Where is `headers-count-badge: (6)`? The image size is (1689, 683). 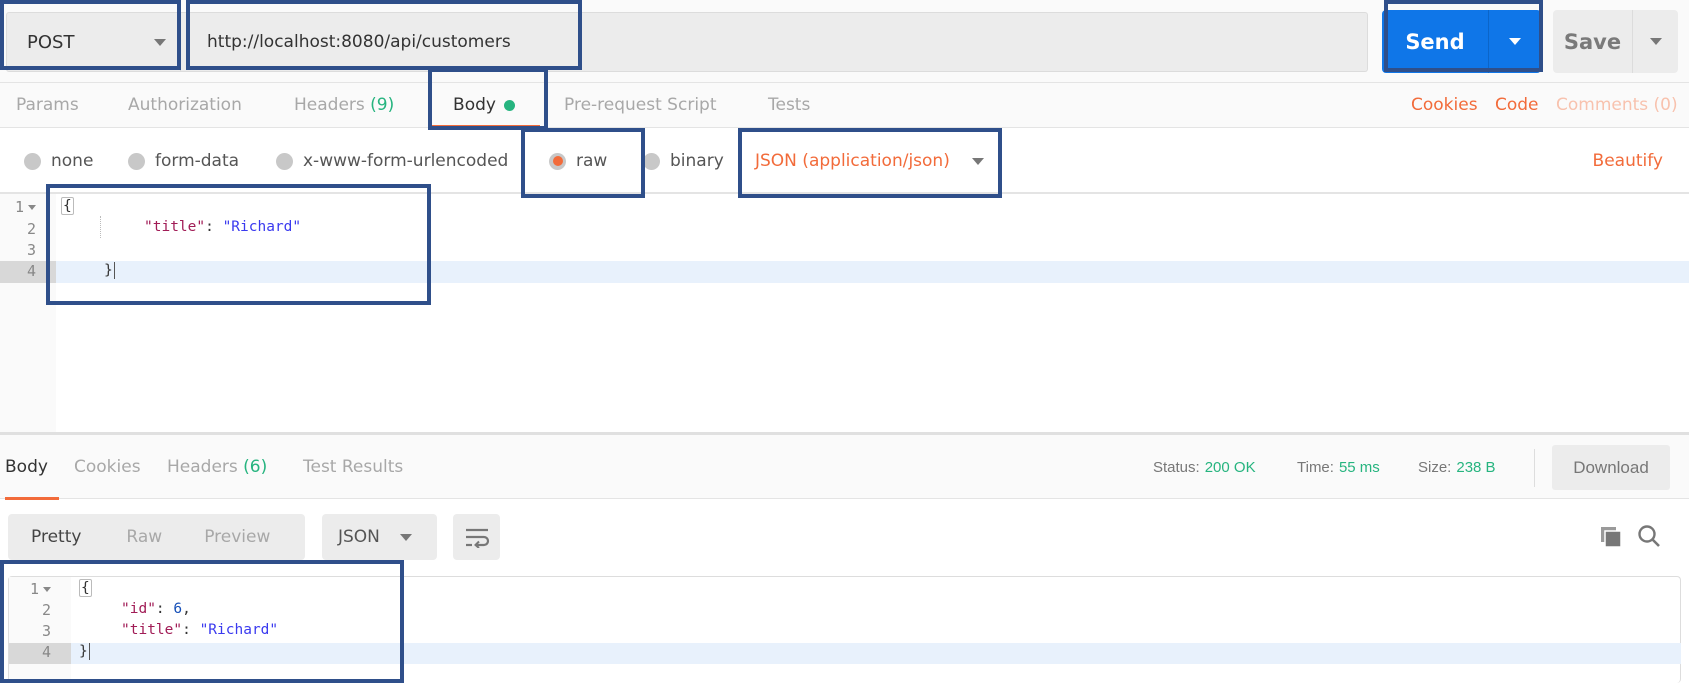
headers-count-badge: (6) is located at coordinates (255, 467).